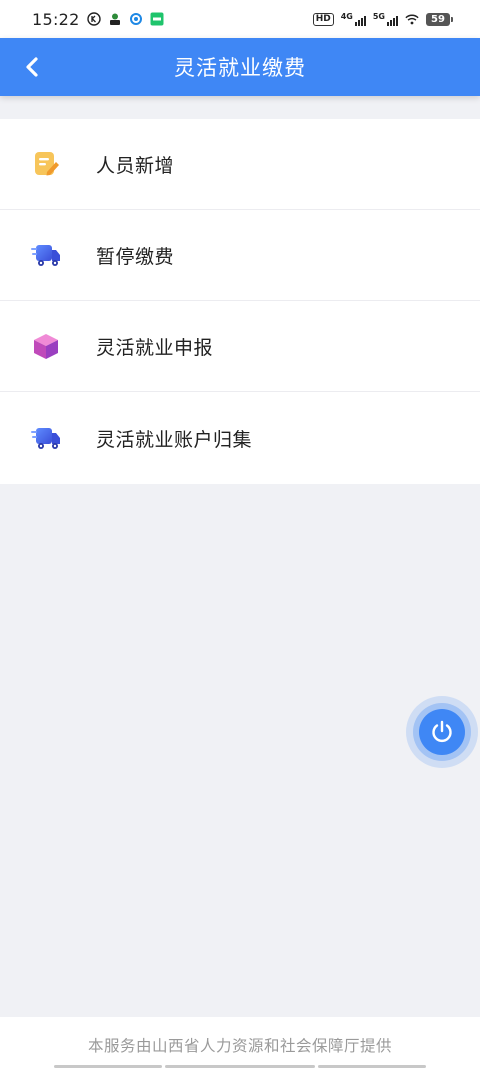 The height and width of the screenshot is (1070, 480). I want to click on k-app-icon, so click(93, 19).